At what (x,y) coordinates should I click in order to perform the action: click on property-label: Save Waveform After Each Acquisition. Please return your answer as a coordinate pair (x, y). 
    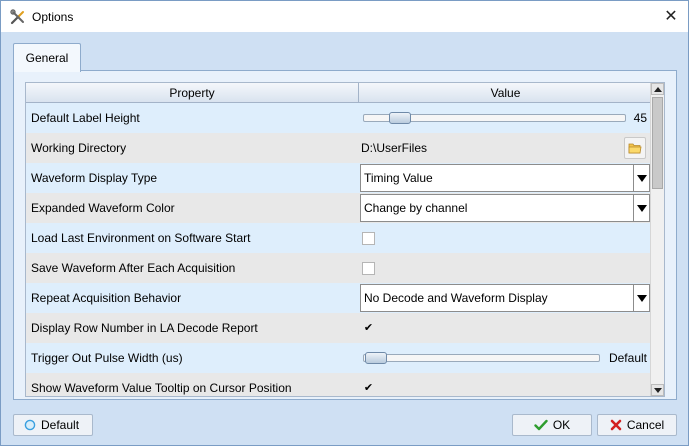
    Looking at the image, I should click on (192, 268).